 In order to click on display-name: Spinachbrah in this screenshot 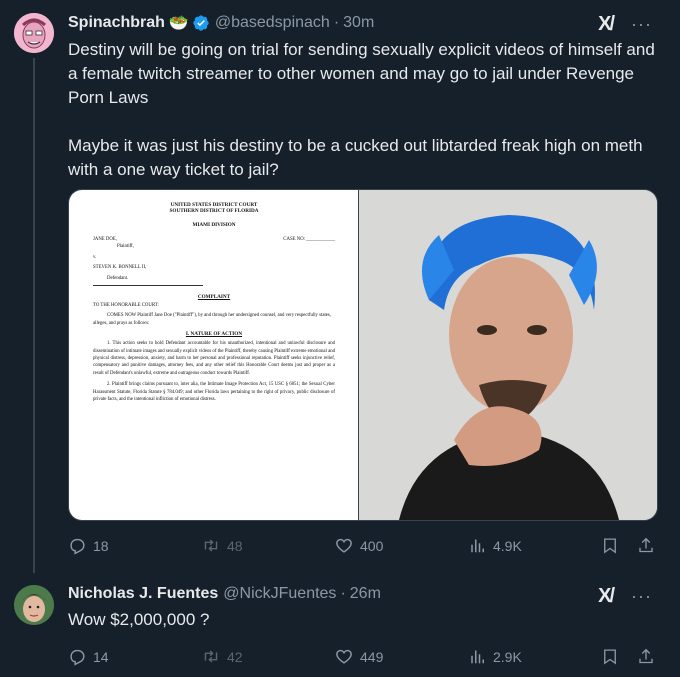, I will do `click(116, 23)`.